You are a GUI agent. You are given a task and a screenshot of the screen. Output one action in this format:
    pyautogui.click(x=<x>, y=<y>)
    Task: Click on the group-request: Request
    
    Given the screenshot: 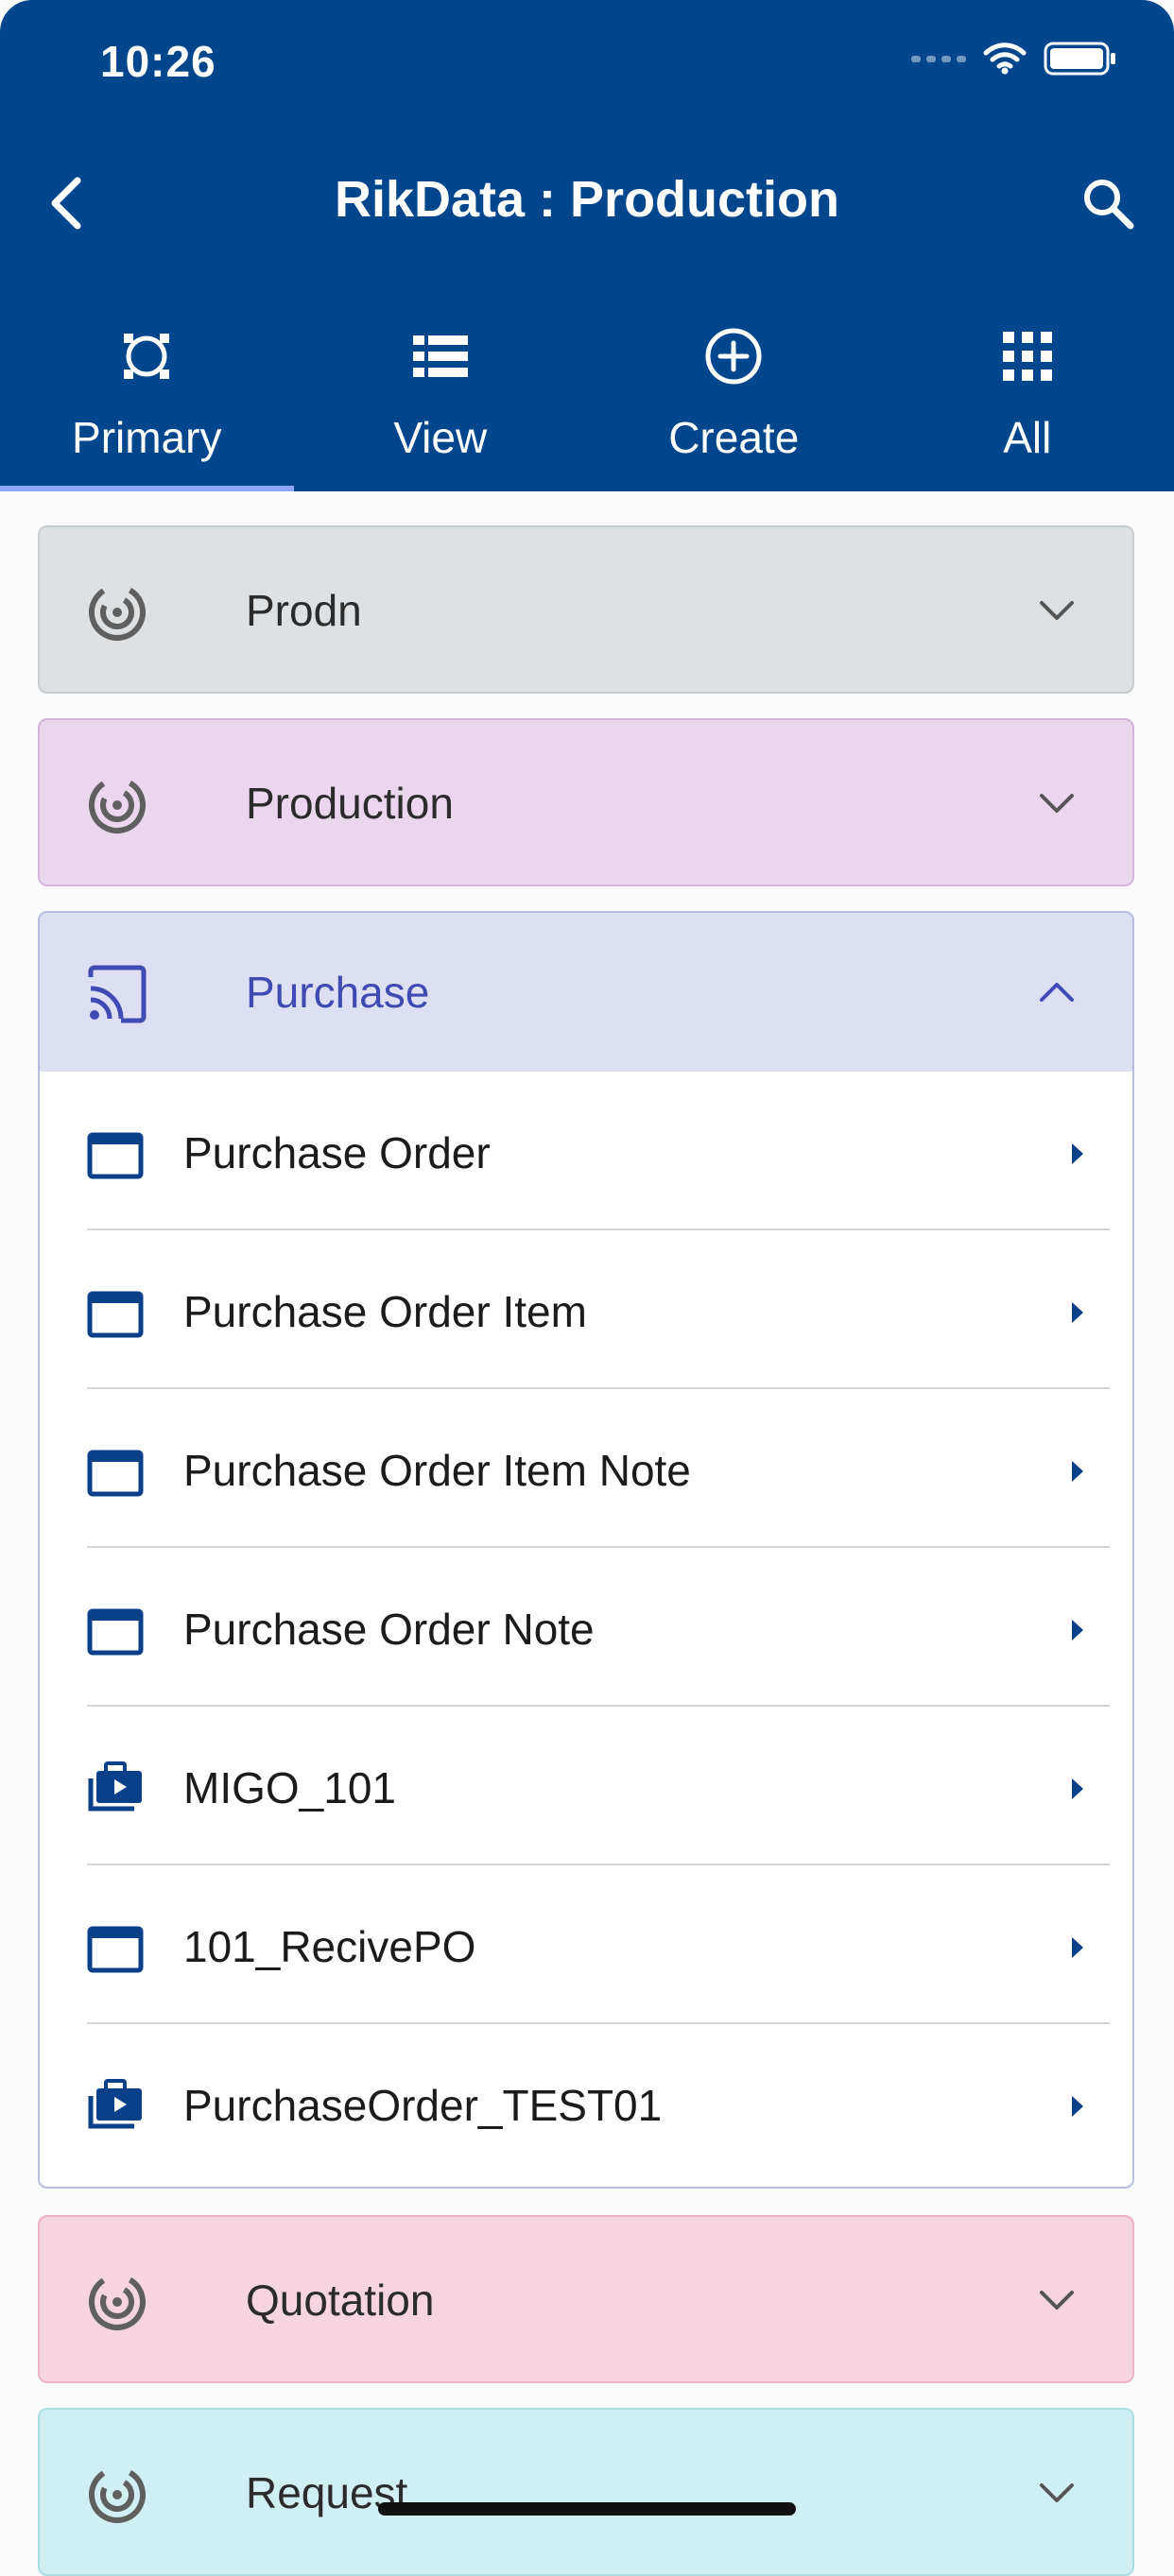 What is the action you would take?
    pyautogui.click(x=586, y=2492)
    